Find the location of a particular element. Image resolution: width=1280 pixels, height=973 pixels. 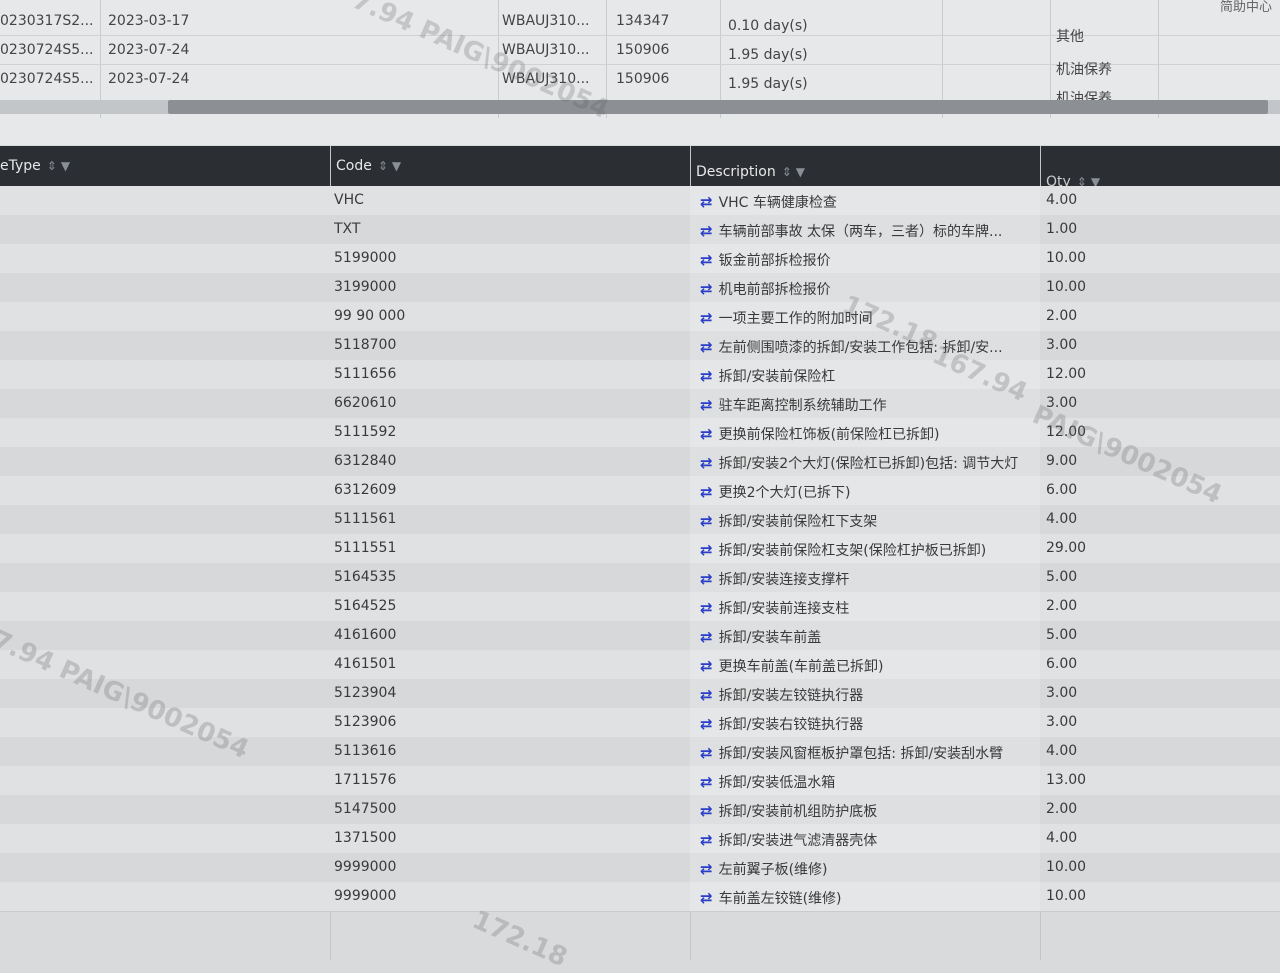

description-cell: ⇄ 驻车距离控制系统辅助工作 is located at coordinates (865, 405).